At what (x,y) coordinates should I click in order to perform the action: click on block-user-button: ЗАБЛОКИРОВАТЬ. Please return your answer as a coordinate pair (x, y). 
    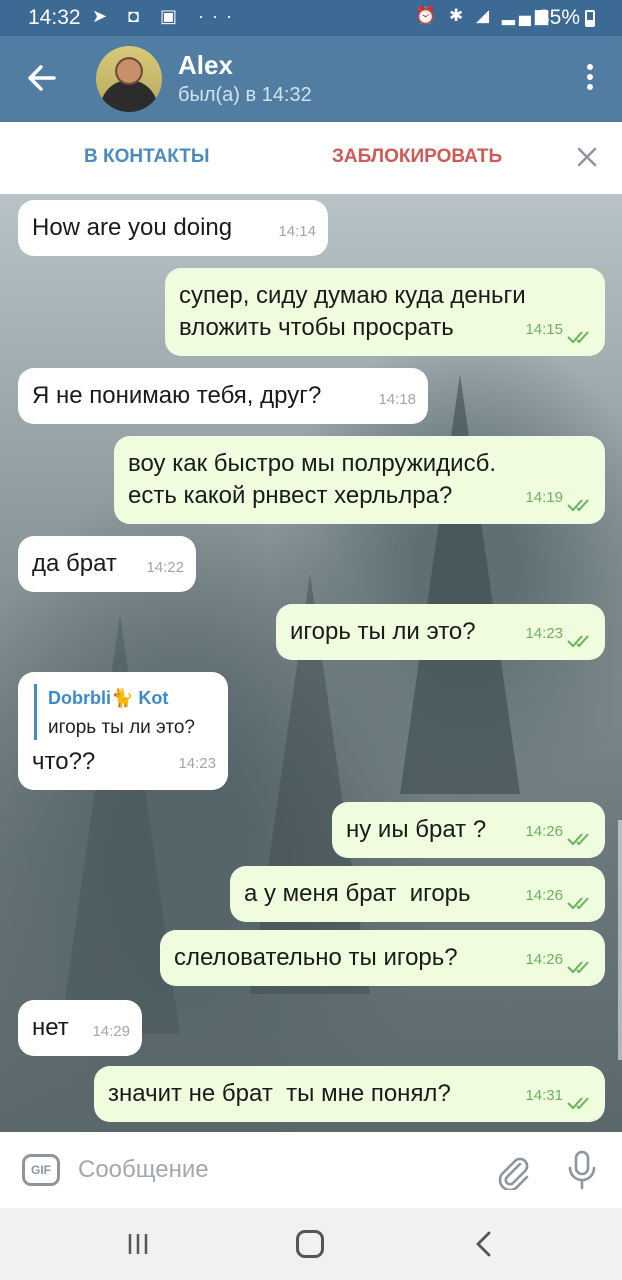
    Looking at the image, I should click on (417, 157).